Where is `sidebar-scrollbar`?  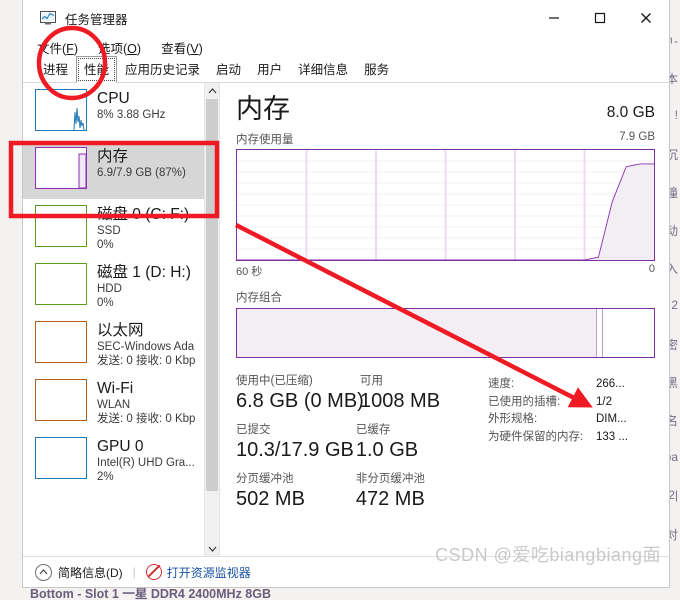 sidebar-scrollbar is located at coordinates (211, 319).